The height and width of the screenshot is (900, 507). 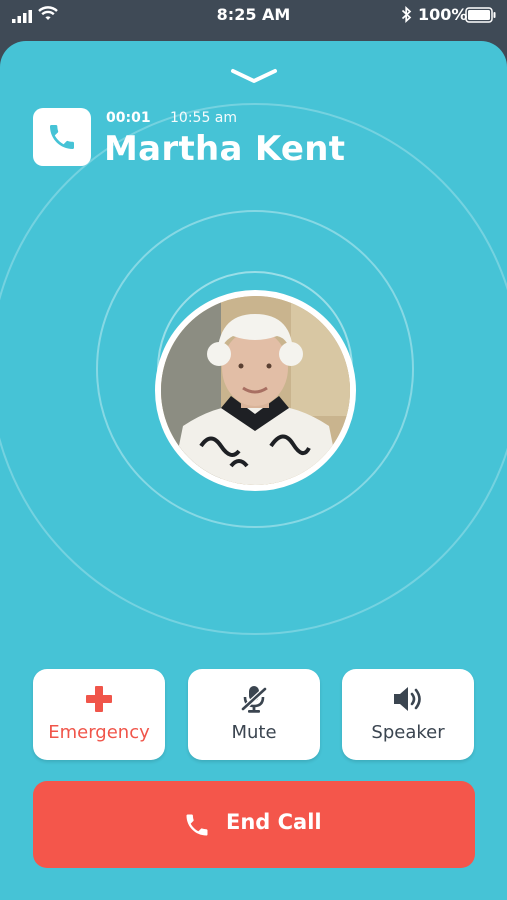 I want to click on caller-avatar, so click(x=255, y=390).